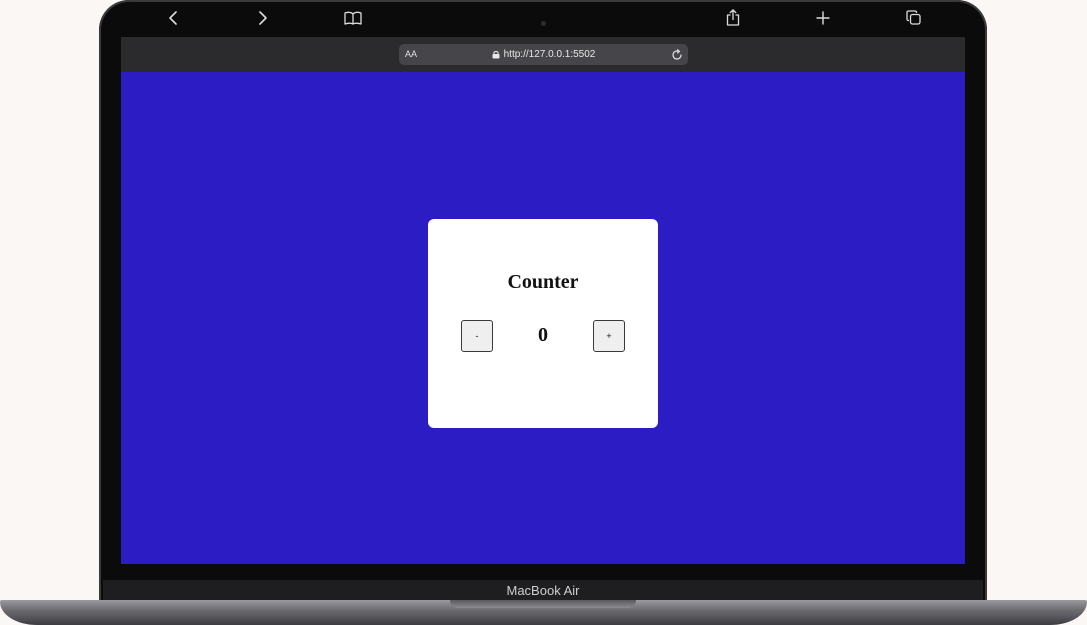 Image resolution: width=1087 pixels, height=625 pixels. Describe the element at coordinates (543, 604) in the screenshot. I see `laptop-hinge-notch` at that location.